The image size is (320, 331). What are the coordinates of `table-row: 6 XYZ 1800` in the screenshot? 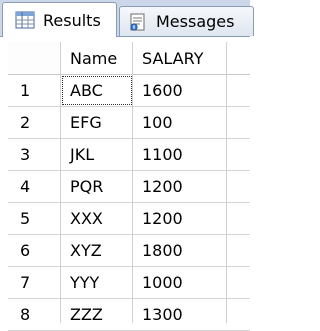 It's located at (129, 251).